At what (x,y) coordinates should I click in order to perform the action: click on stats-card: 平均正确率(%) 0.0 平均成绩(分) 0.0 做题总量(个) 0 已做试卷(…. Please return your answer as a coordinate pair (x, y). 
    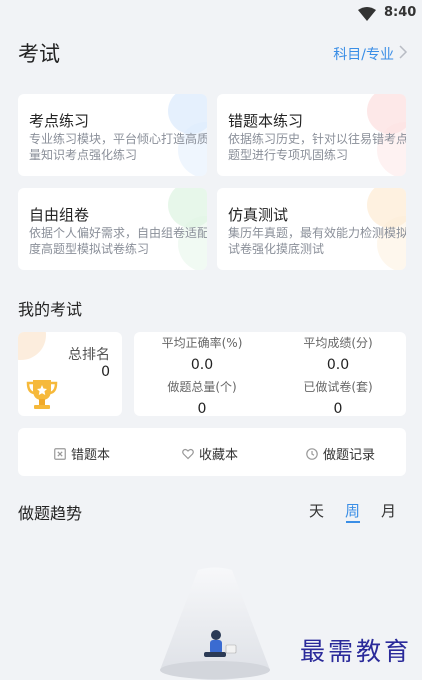
    Looking at the image, I should click on (270, 374).